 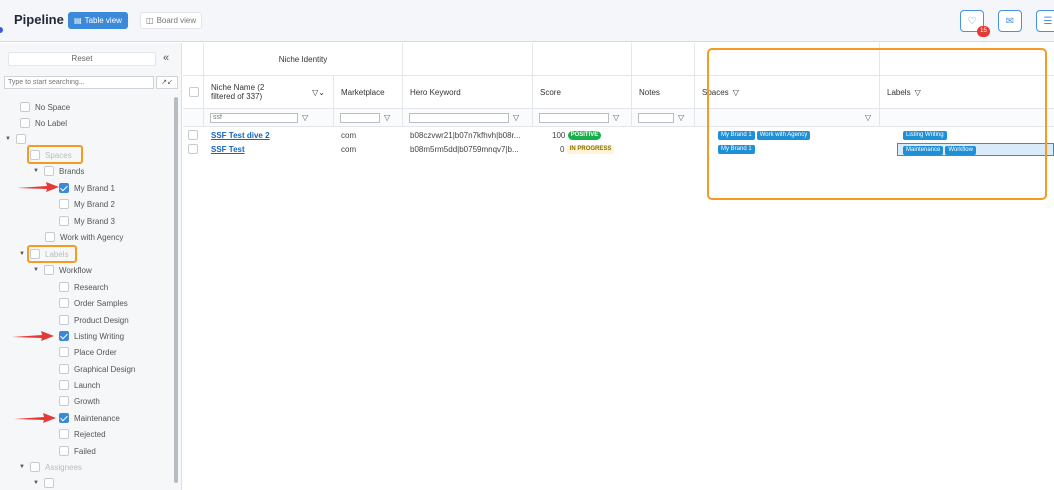 What do you see at coordinates (360, 117) in the screenshot?
I see `marketplace-filter-input` at bounding box center [360, 117].